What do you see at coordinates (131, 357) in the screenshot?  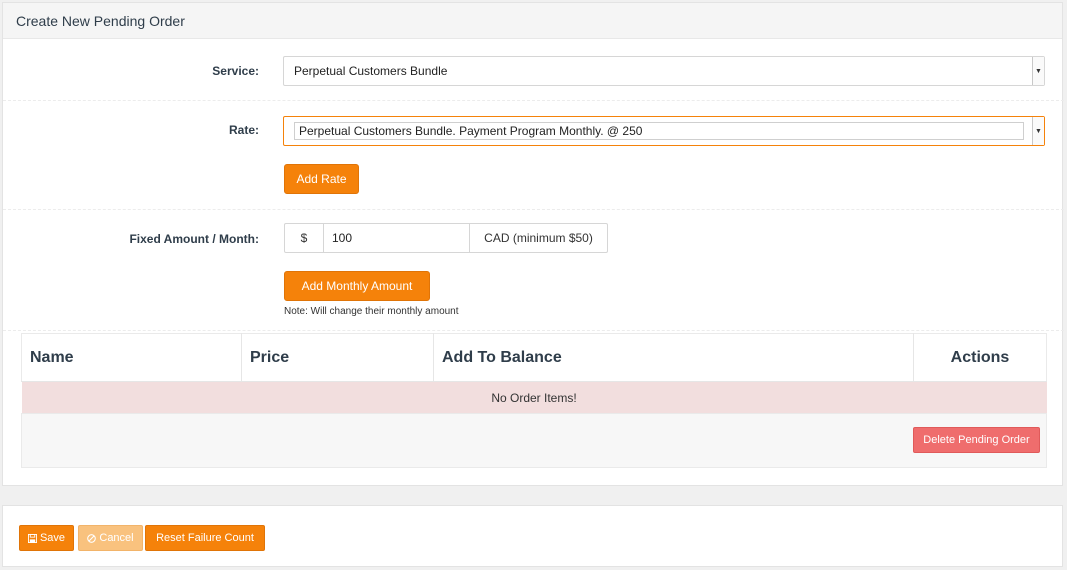 I see `column-header-name: Name` at bounding box center [131, 357].